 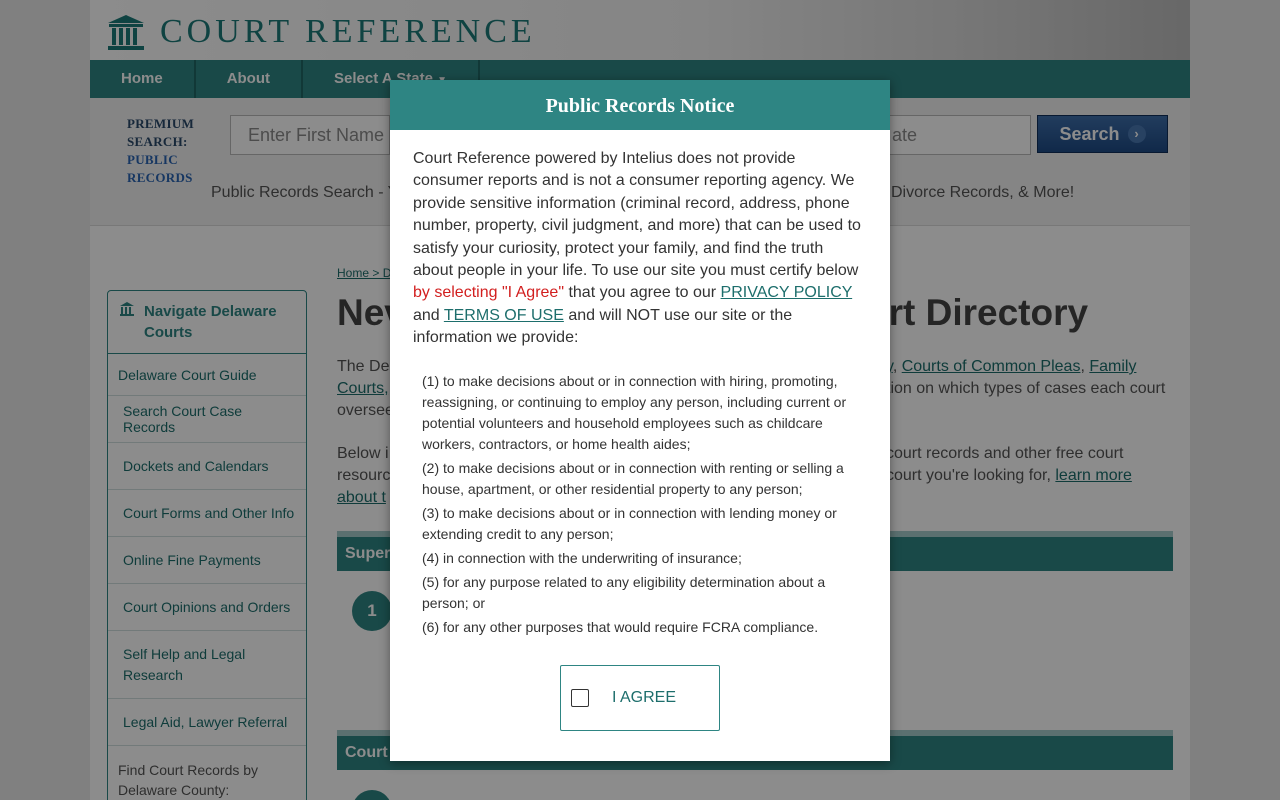 I want to click on privacy-policy-link: PRIVACY POLICY, so click(x=787, y=292).